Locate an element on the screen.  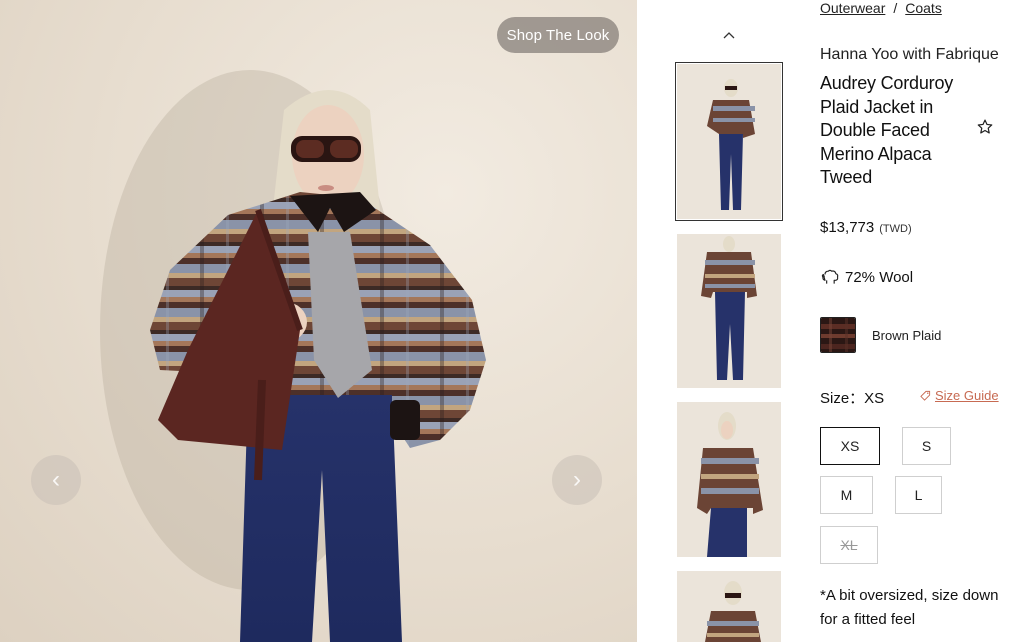
size-option-l: L is located at coordinates (918, 495).